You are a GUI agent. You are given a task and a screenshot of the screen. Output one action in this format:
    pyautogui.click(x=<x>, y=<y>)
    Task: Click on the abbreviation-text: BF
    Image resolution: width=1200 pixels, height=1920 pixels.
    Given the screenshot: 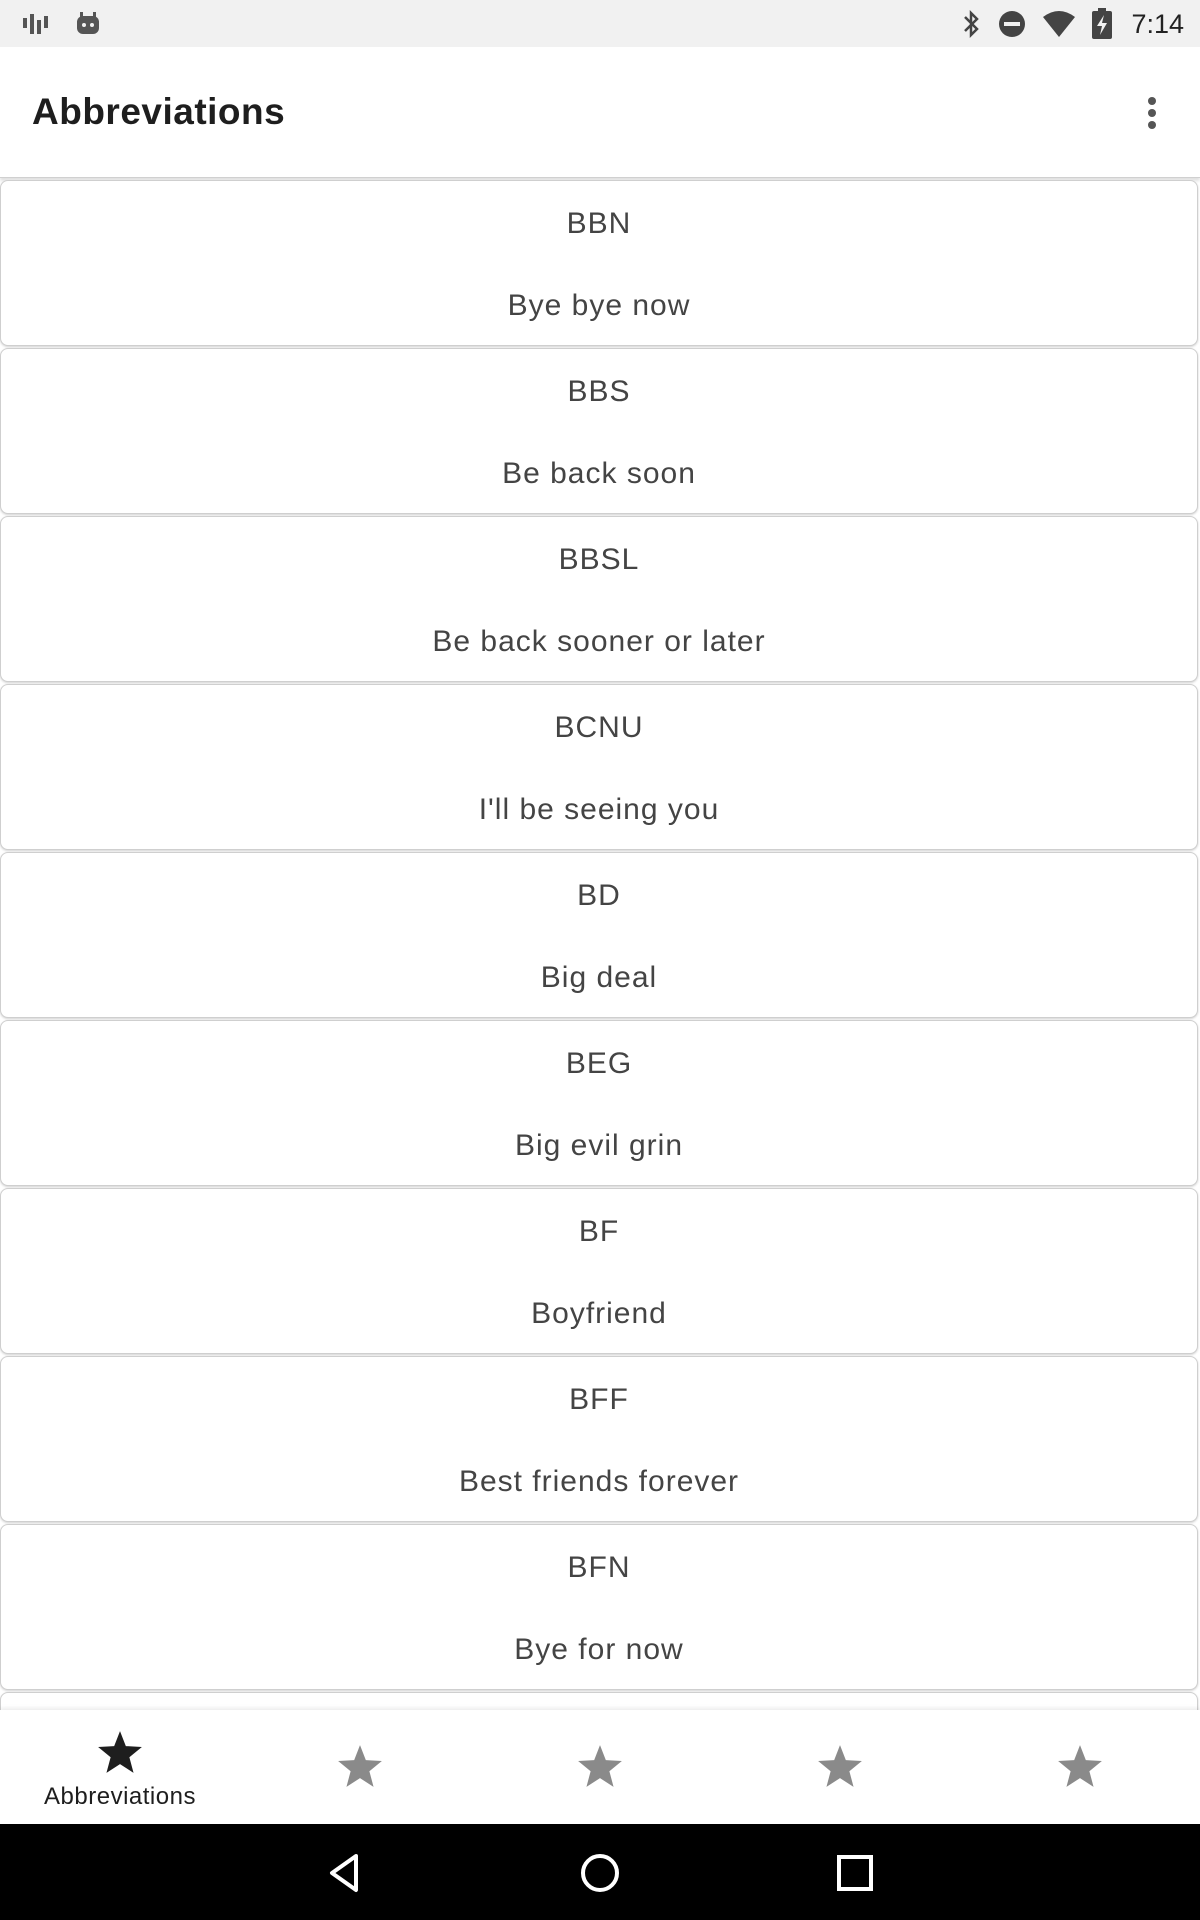 What is the action you would take?
    pyautogui.click(x=599, y=1231)
    